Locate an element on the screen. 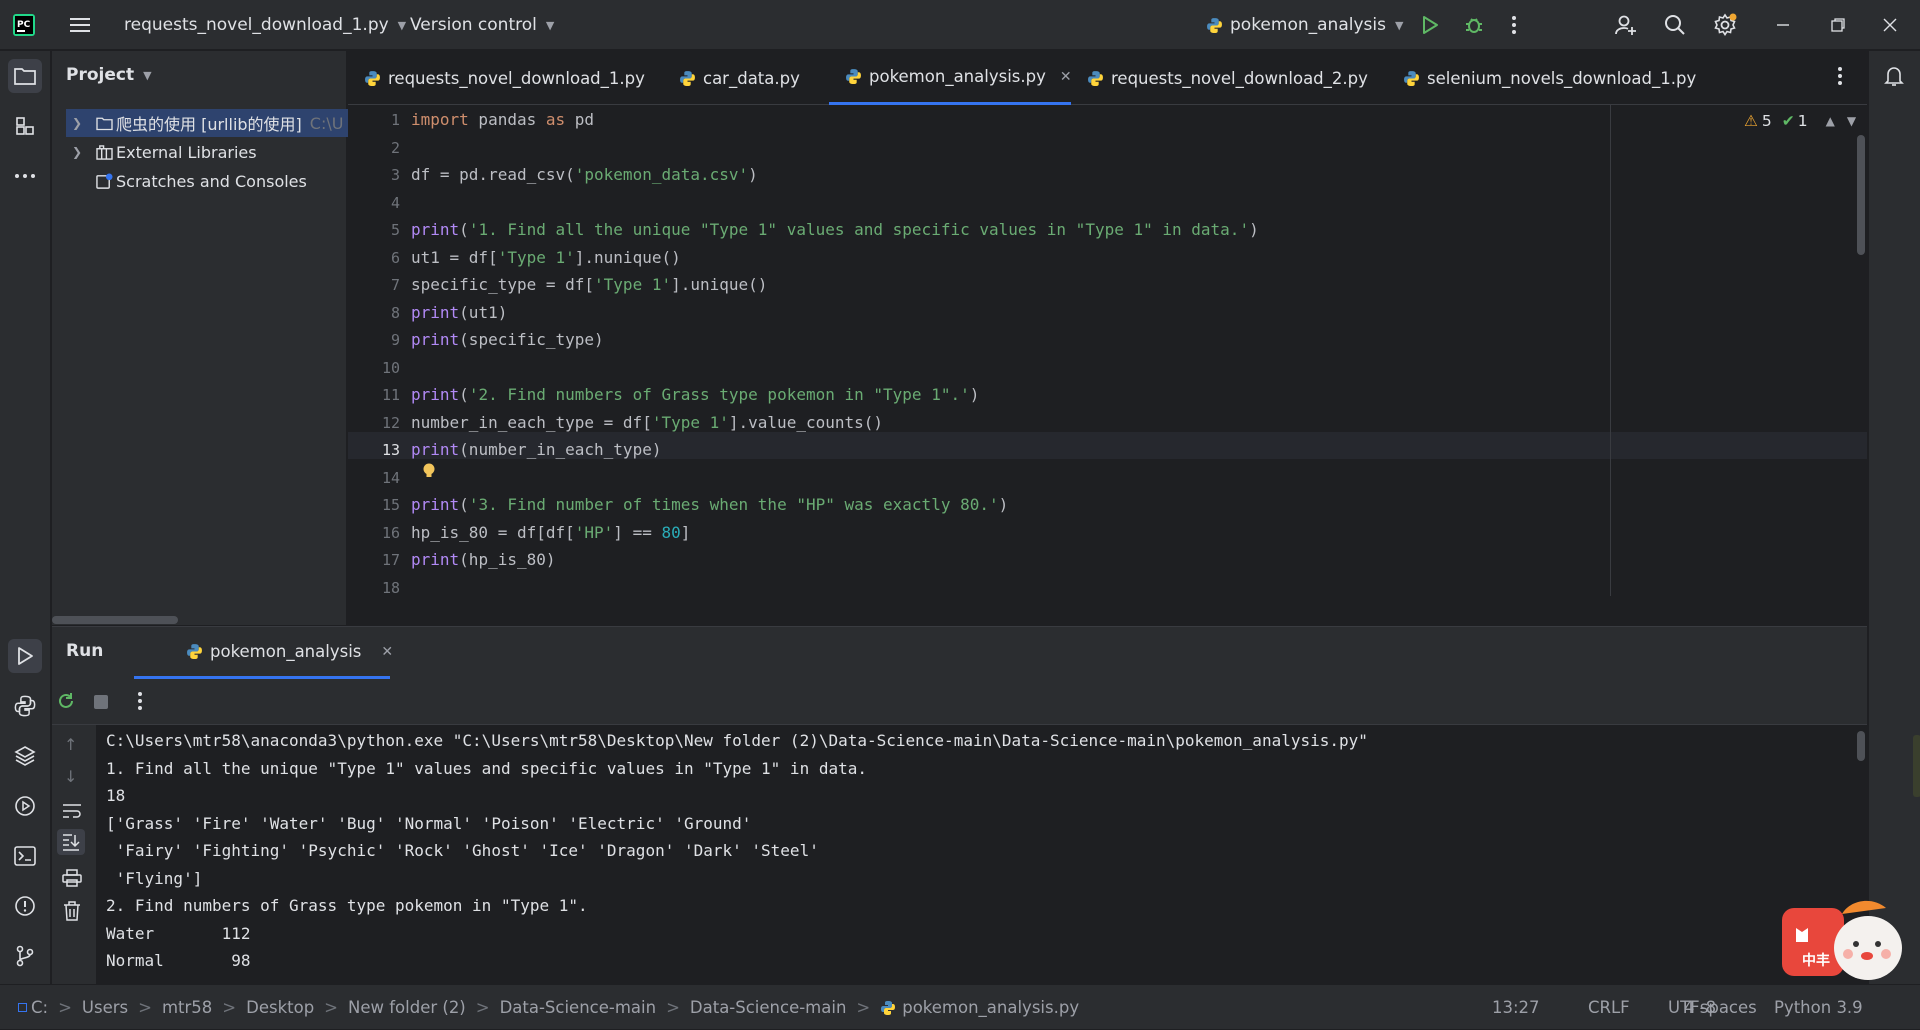 The width and height of the screenshot is (1920, 1030). mascot-icon is located at coordinates (1842, 940).